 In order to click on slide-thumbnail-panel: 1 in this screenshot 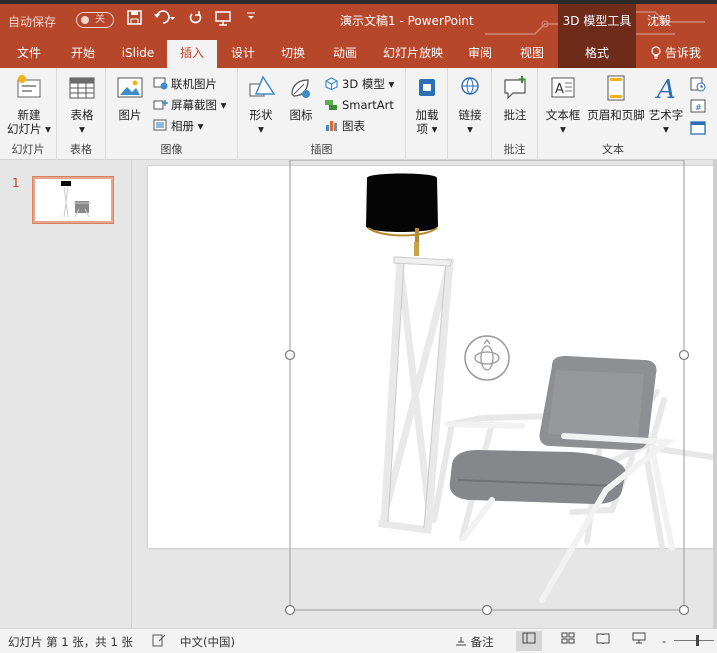, I will do `click(66, 394)`.